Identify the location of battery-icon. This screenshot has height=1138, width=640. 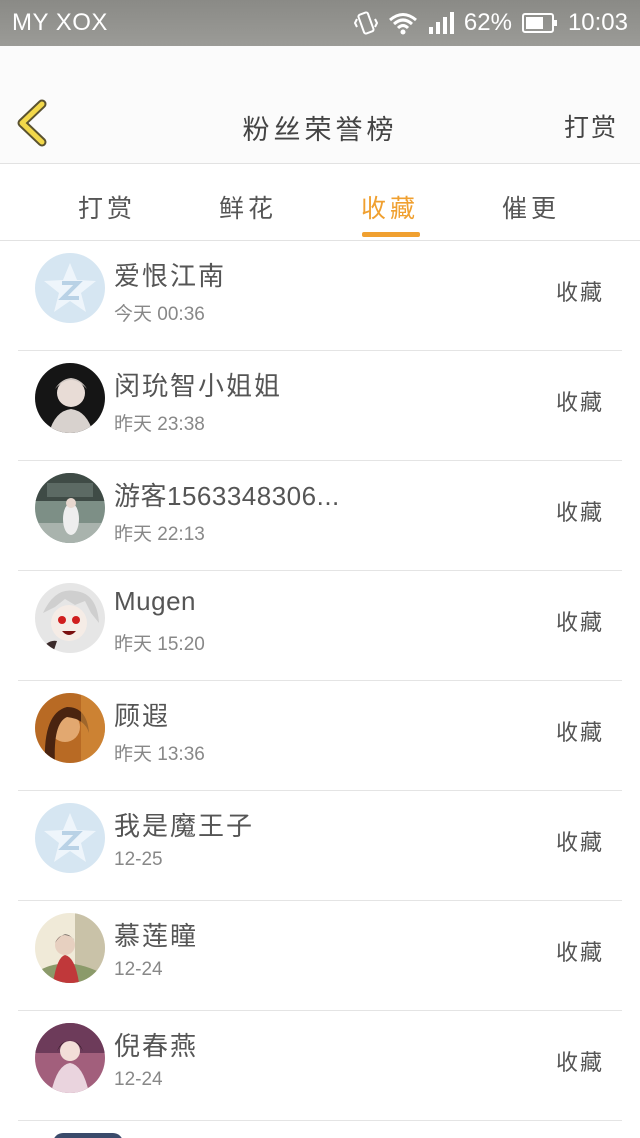
(539, 23).